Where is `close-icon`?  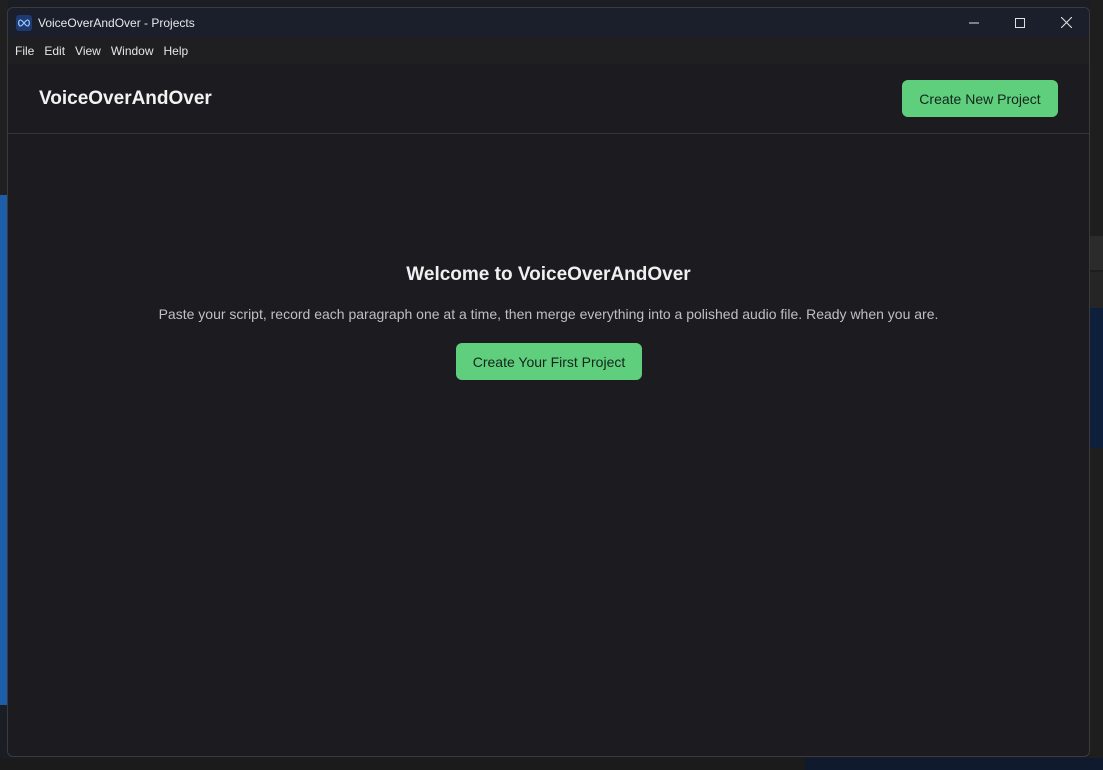
close-icon is located at coordinates (1066, 22).